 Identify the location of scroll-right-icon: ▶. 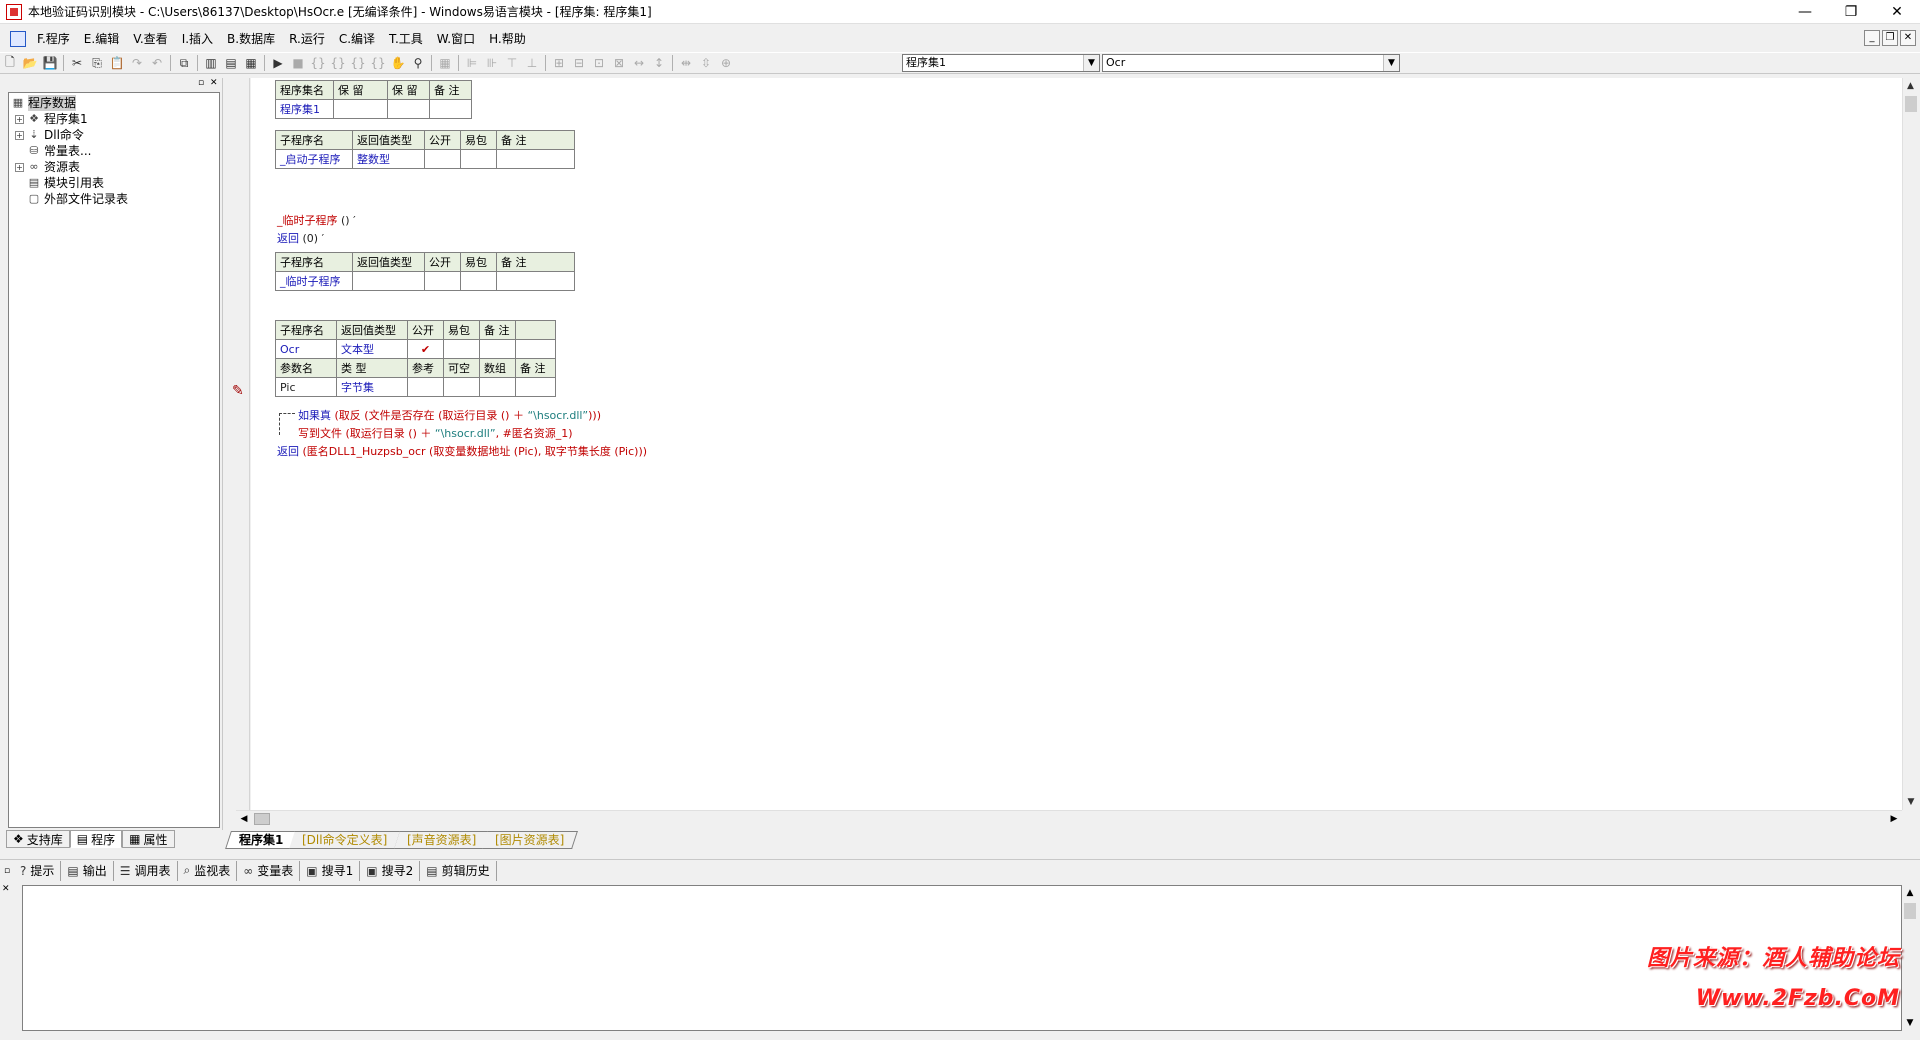
(1894, 819).